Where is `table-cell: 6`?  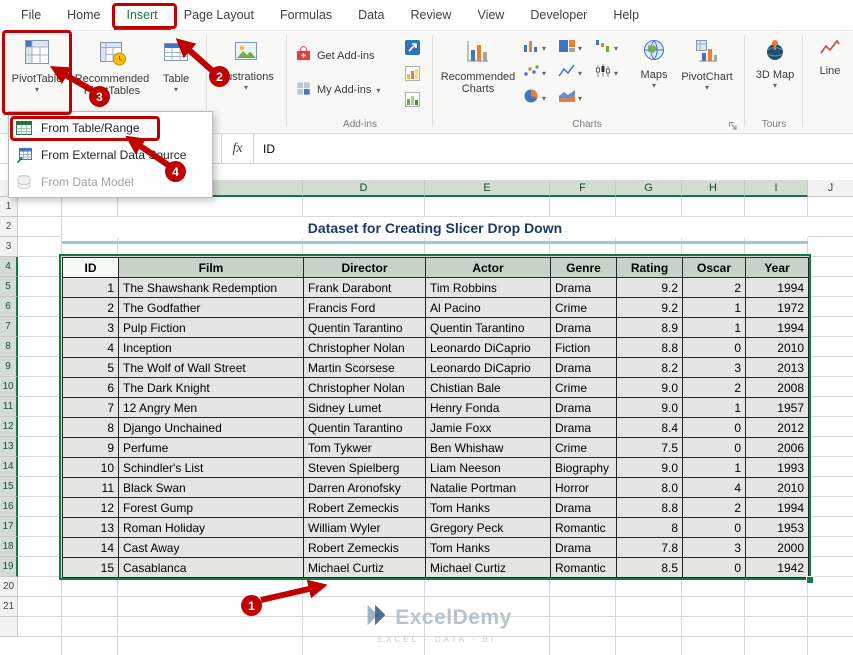 table-cell: 6 is located at coordinates (91, 388).